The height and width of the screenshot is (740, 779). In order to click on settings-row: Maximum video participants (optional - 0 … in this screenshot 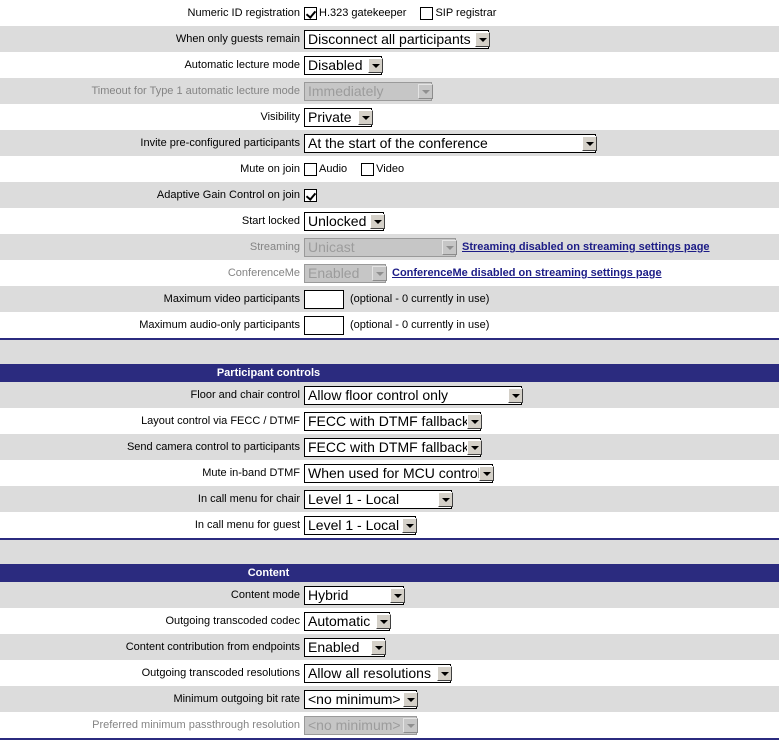, I will do `click(389, 299)`.